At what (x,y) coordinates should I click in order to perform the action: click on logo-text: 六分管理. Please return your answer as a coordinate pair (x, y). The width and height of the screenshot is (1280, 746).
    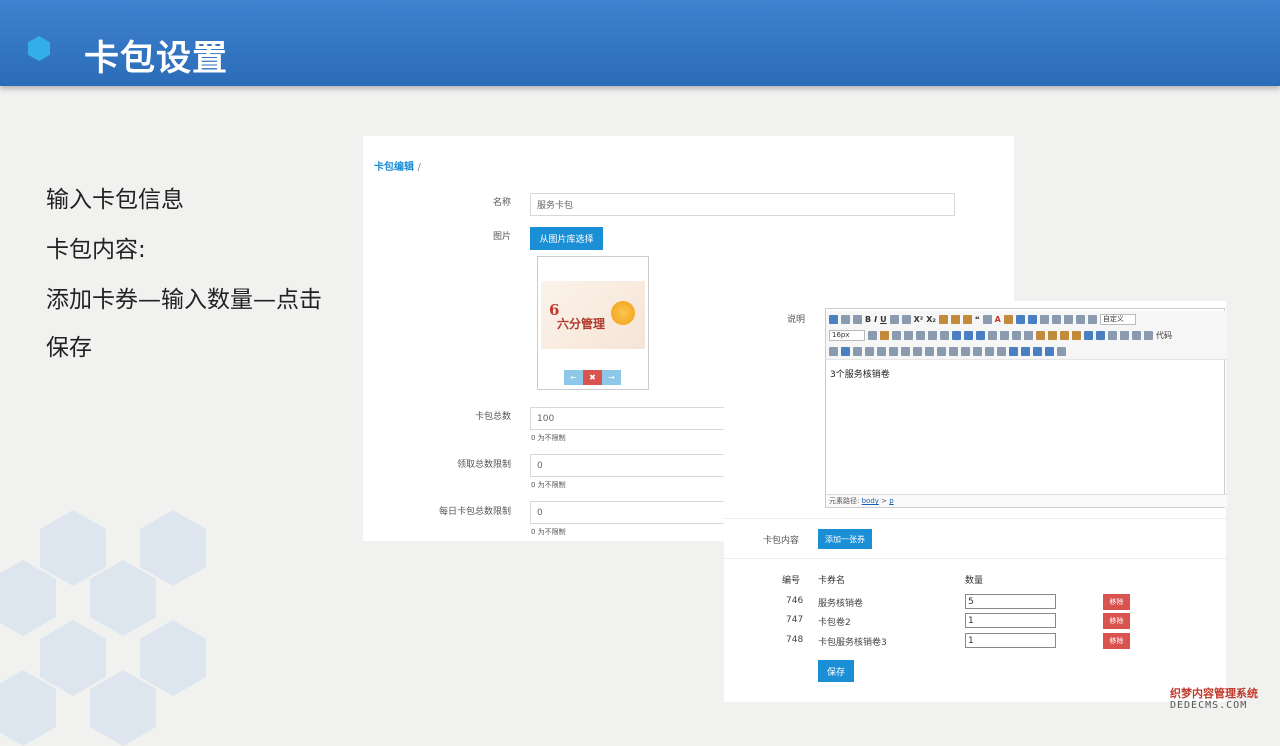
    Looking at the image, I should click on (581, 324).